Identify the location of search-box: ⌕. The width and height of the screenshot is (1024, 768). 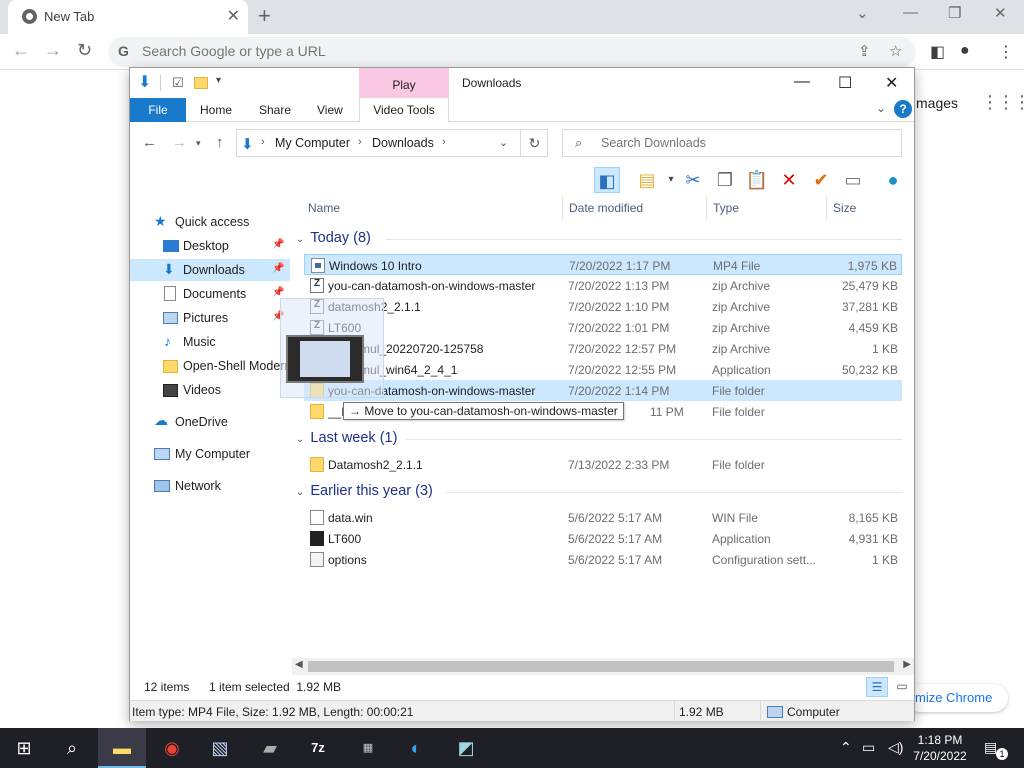
(732, 143).